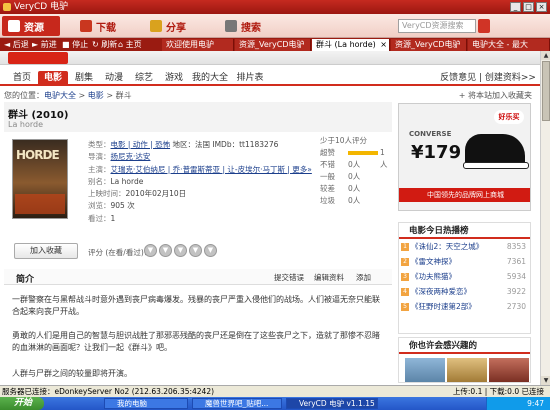 The height and width of the screenshot is (410, 550). What do you see at coordinates (495, 95) in the screenshot?
I see `bookmark-site-link: + 将本站加入收藏夹` at bounding box center [495, 95].